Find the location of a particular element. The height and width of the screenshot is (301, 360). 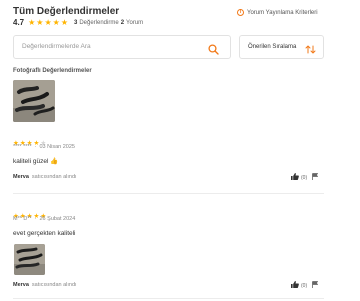

average-stars: ★ ★ ★ ★ ★ is located at coordinates (48, 22).